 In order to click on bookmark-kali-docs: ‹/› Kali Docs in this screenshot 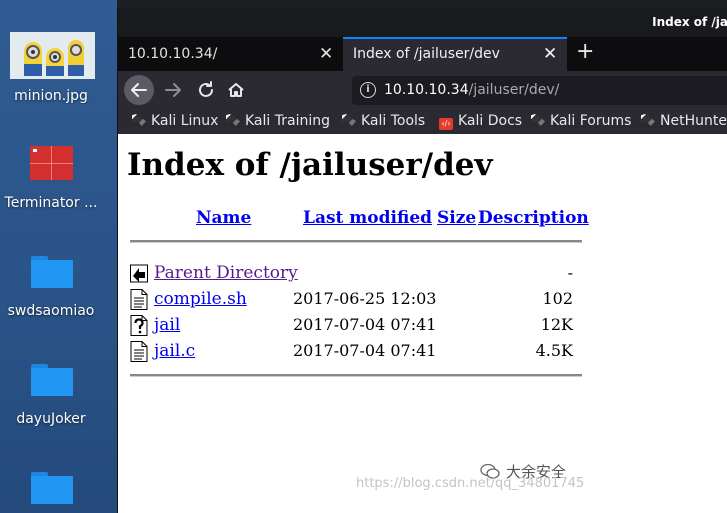, I will do `click(480, 121)`.